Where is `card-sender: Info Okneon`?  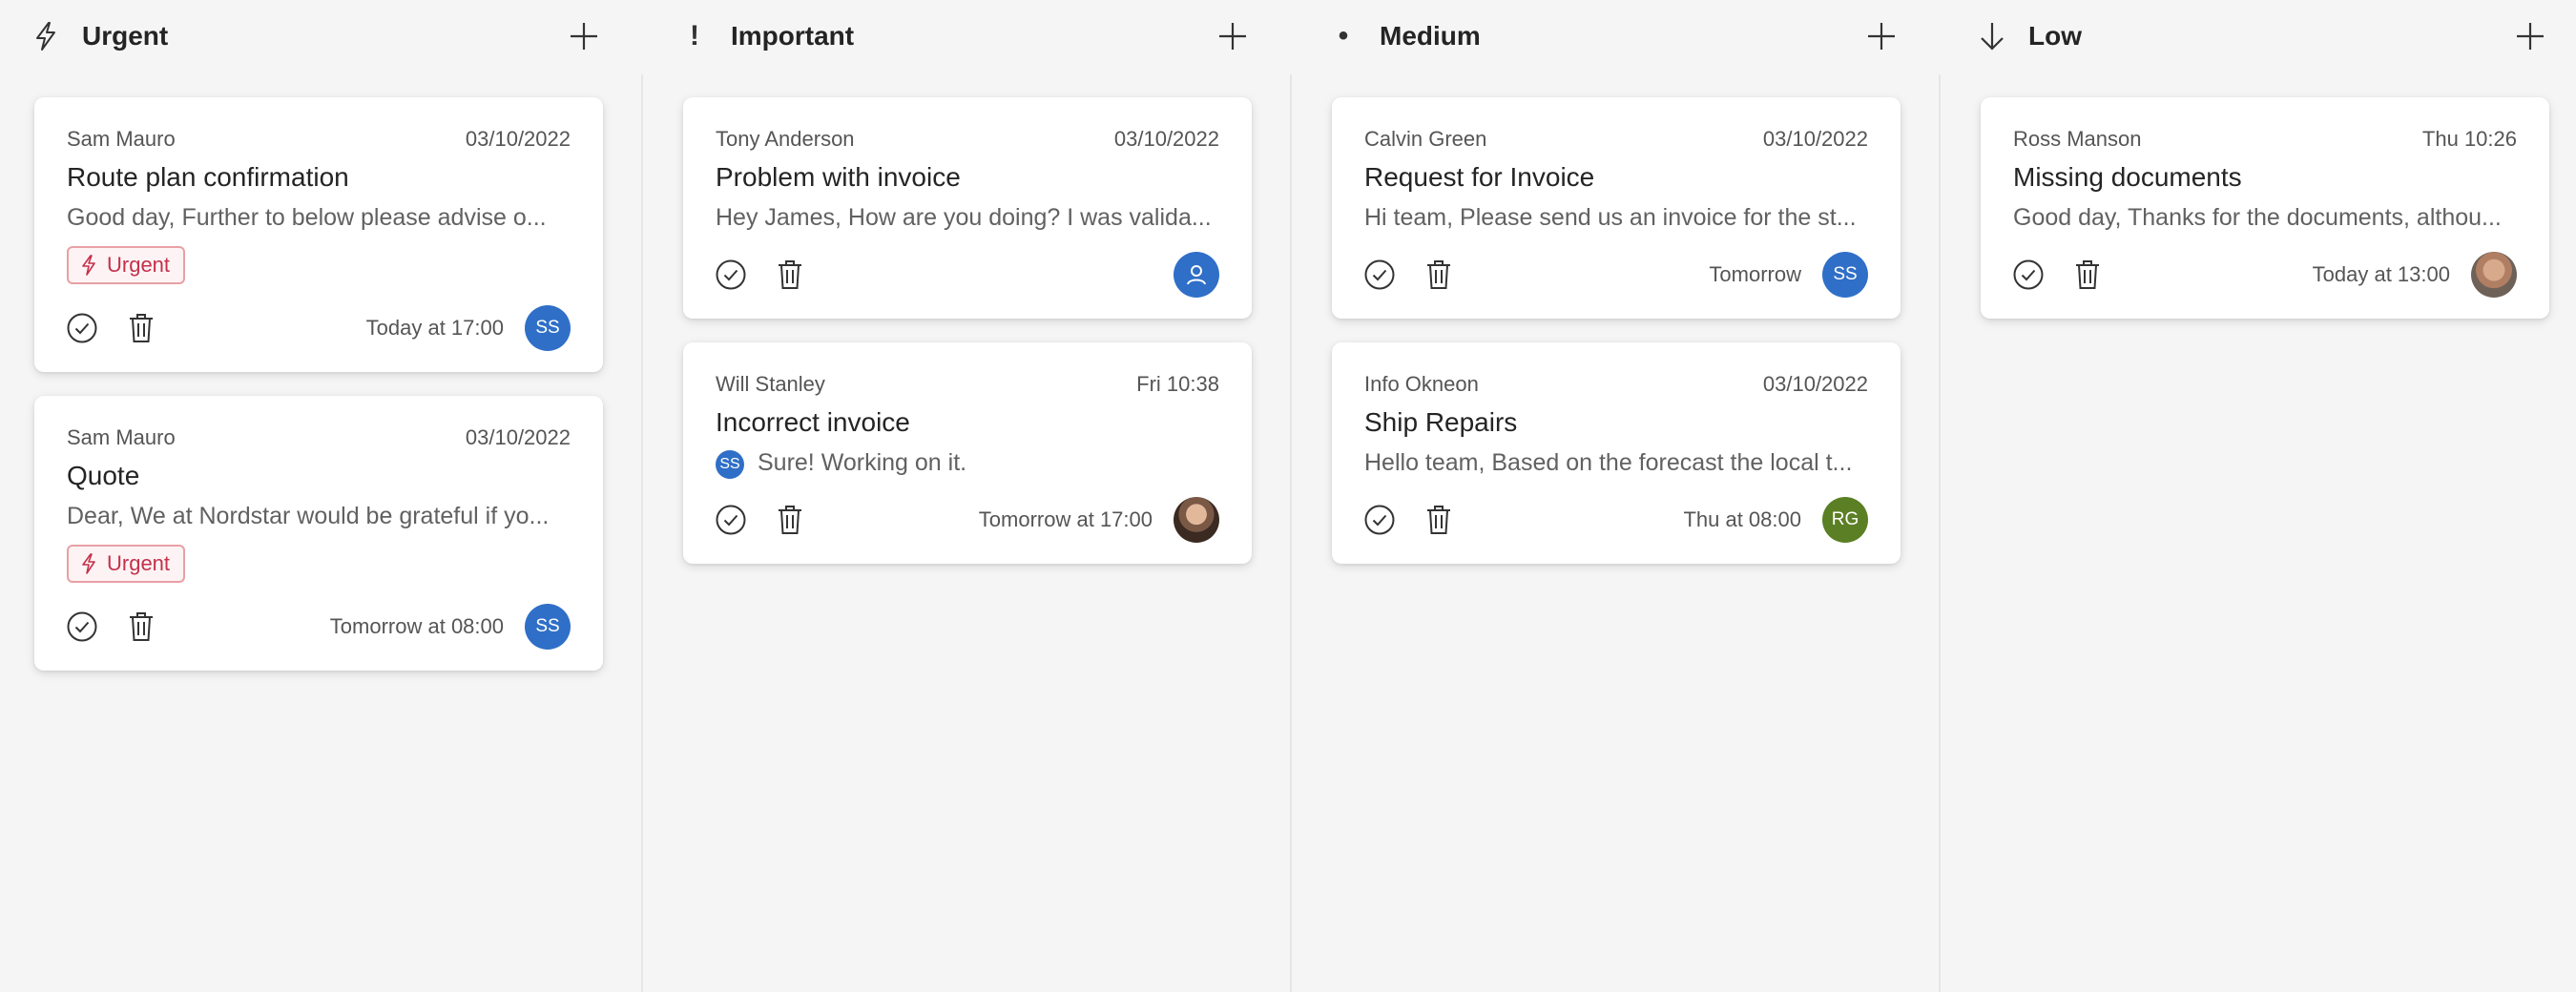
card-sender: Info Okneon is located at coordinates (1421, 384).